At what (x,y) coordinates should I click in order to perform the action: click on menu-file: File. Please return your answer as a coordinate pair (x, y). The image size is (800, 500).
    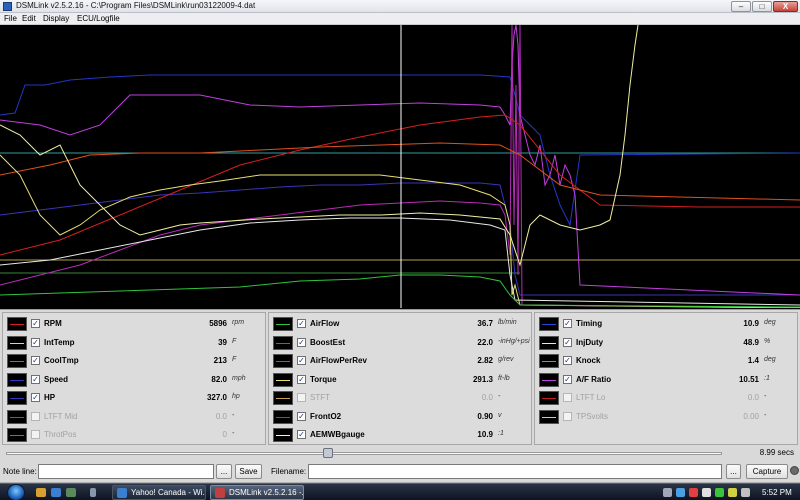
    Looking at the image, I should click on (10, 18).